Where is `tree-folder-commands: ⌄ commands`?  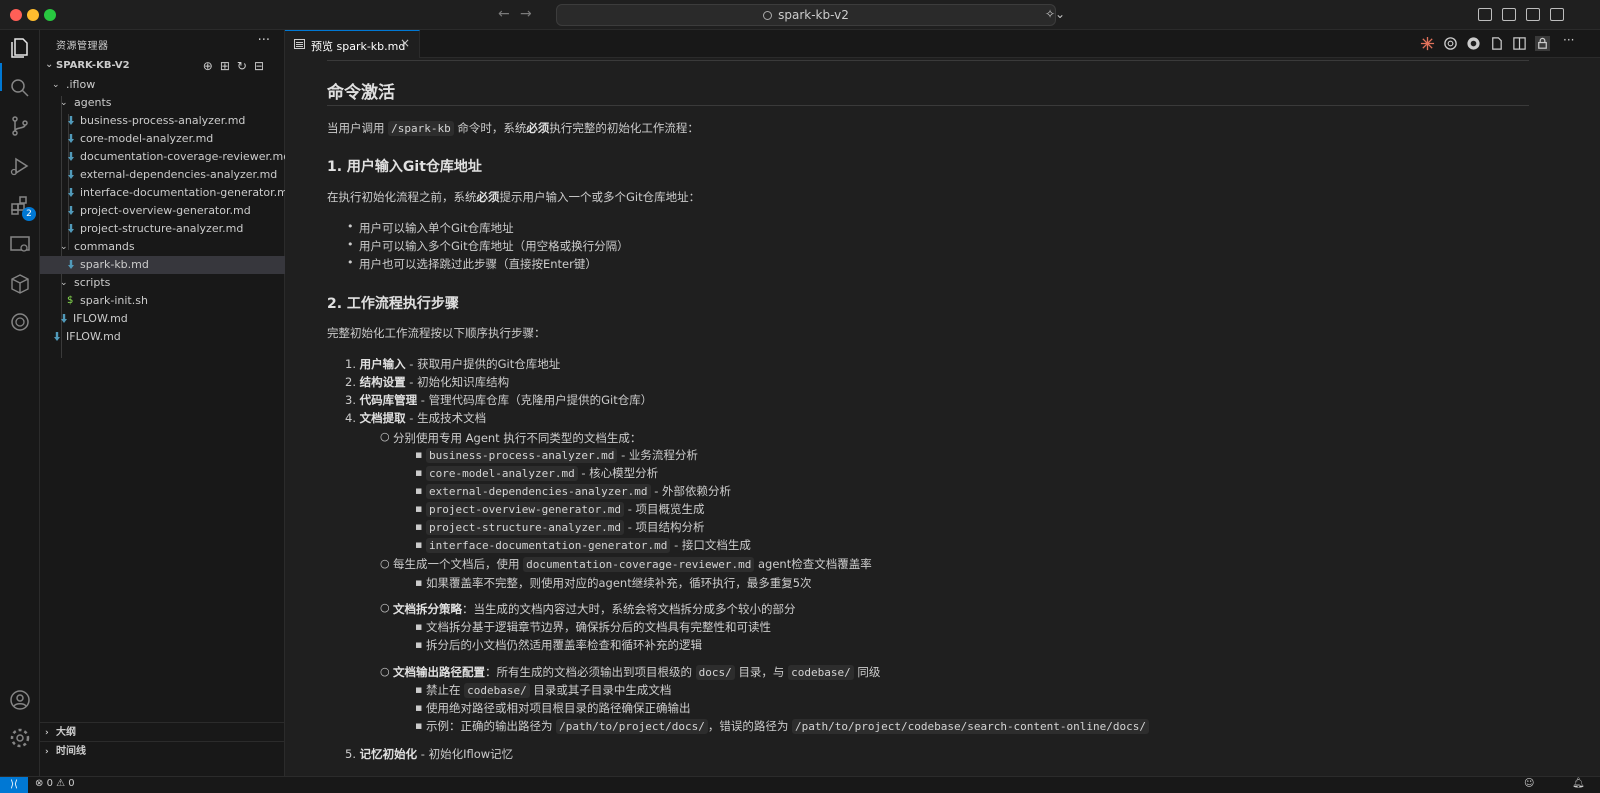 tree-folder-commands: ⌄ commands is located at coordinates (162, 247).